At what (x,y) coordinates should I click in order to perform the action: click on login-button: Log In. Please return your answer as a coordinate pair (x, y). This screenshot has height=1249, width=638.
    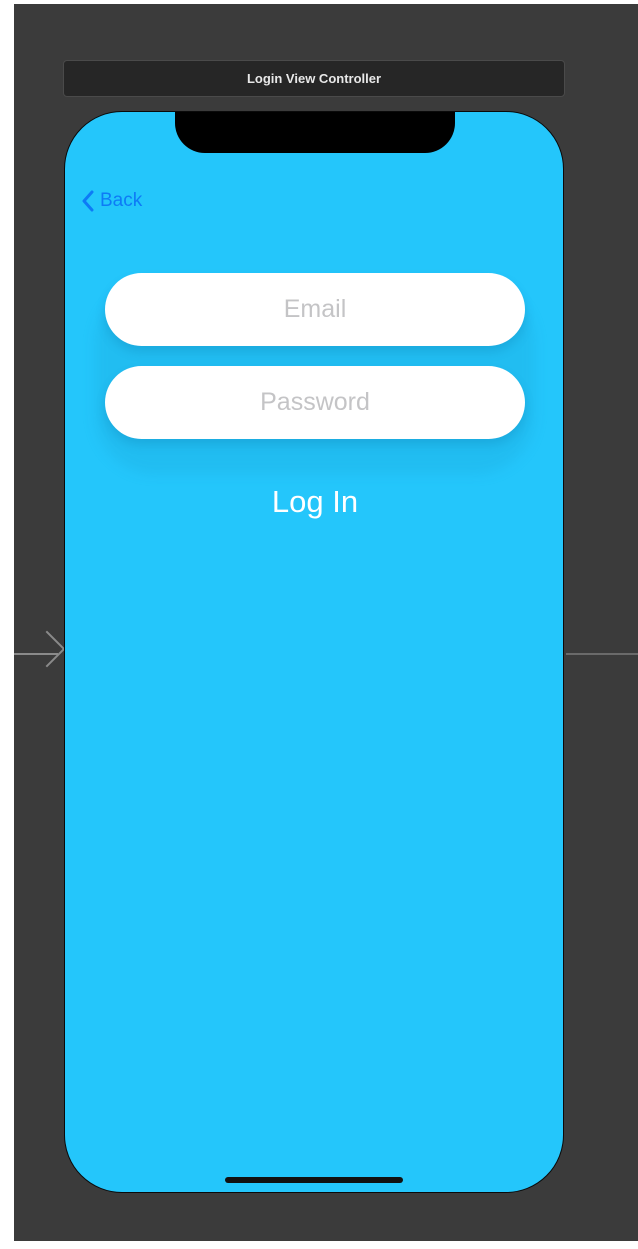
    Looking at the image, I should click on (315, 502).